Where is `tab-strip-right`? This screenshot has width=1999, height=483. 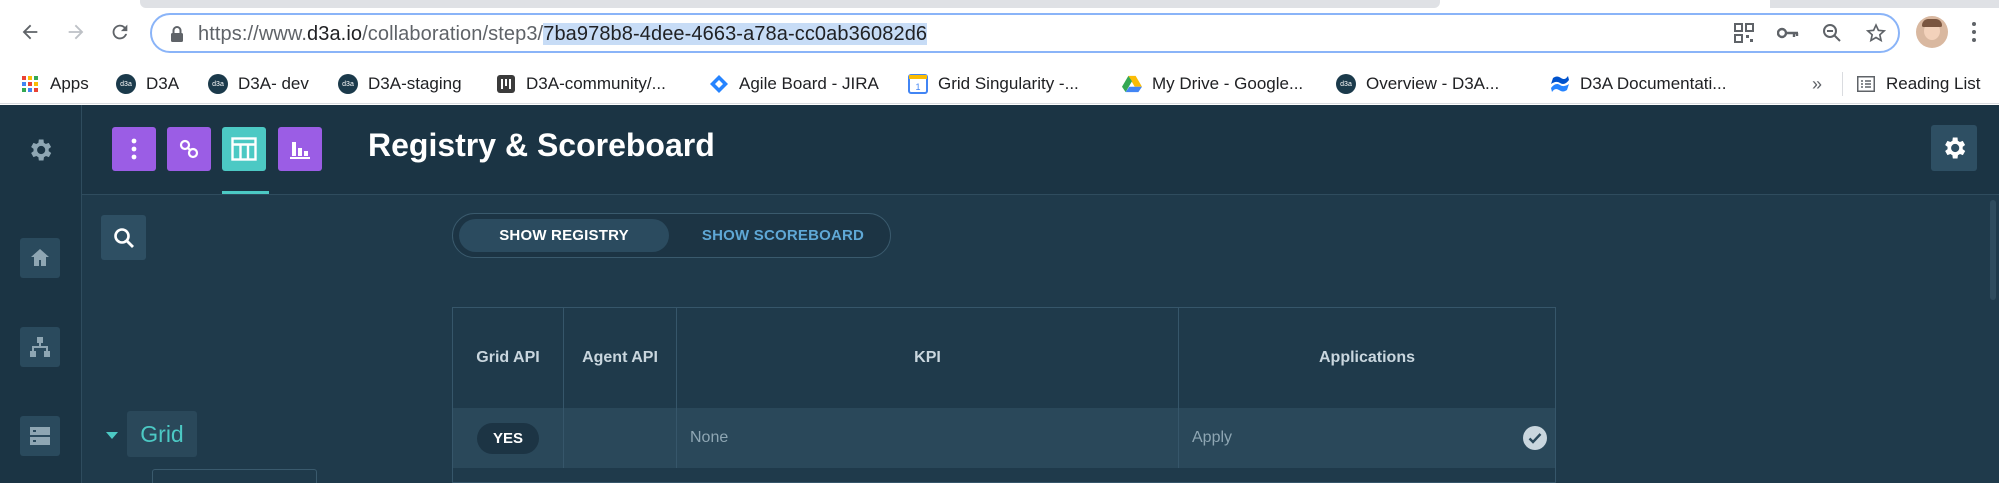
tab-strip-right is located at coordinates (1884, 4).